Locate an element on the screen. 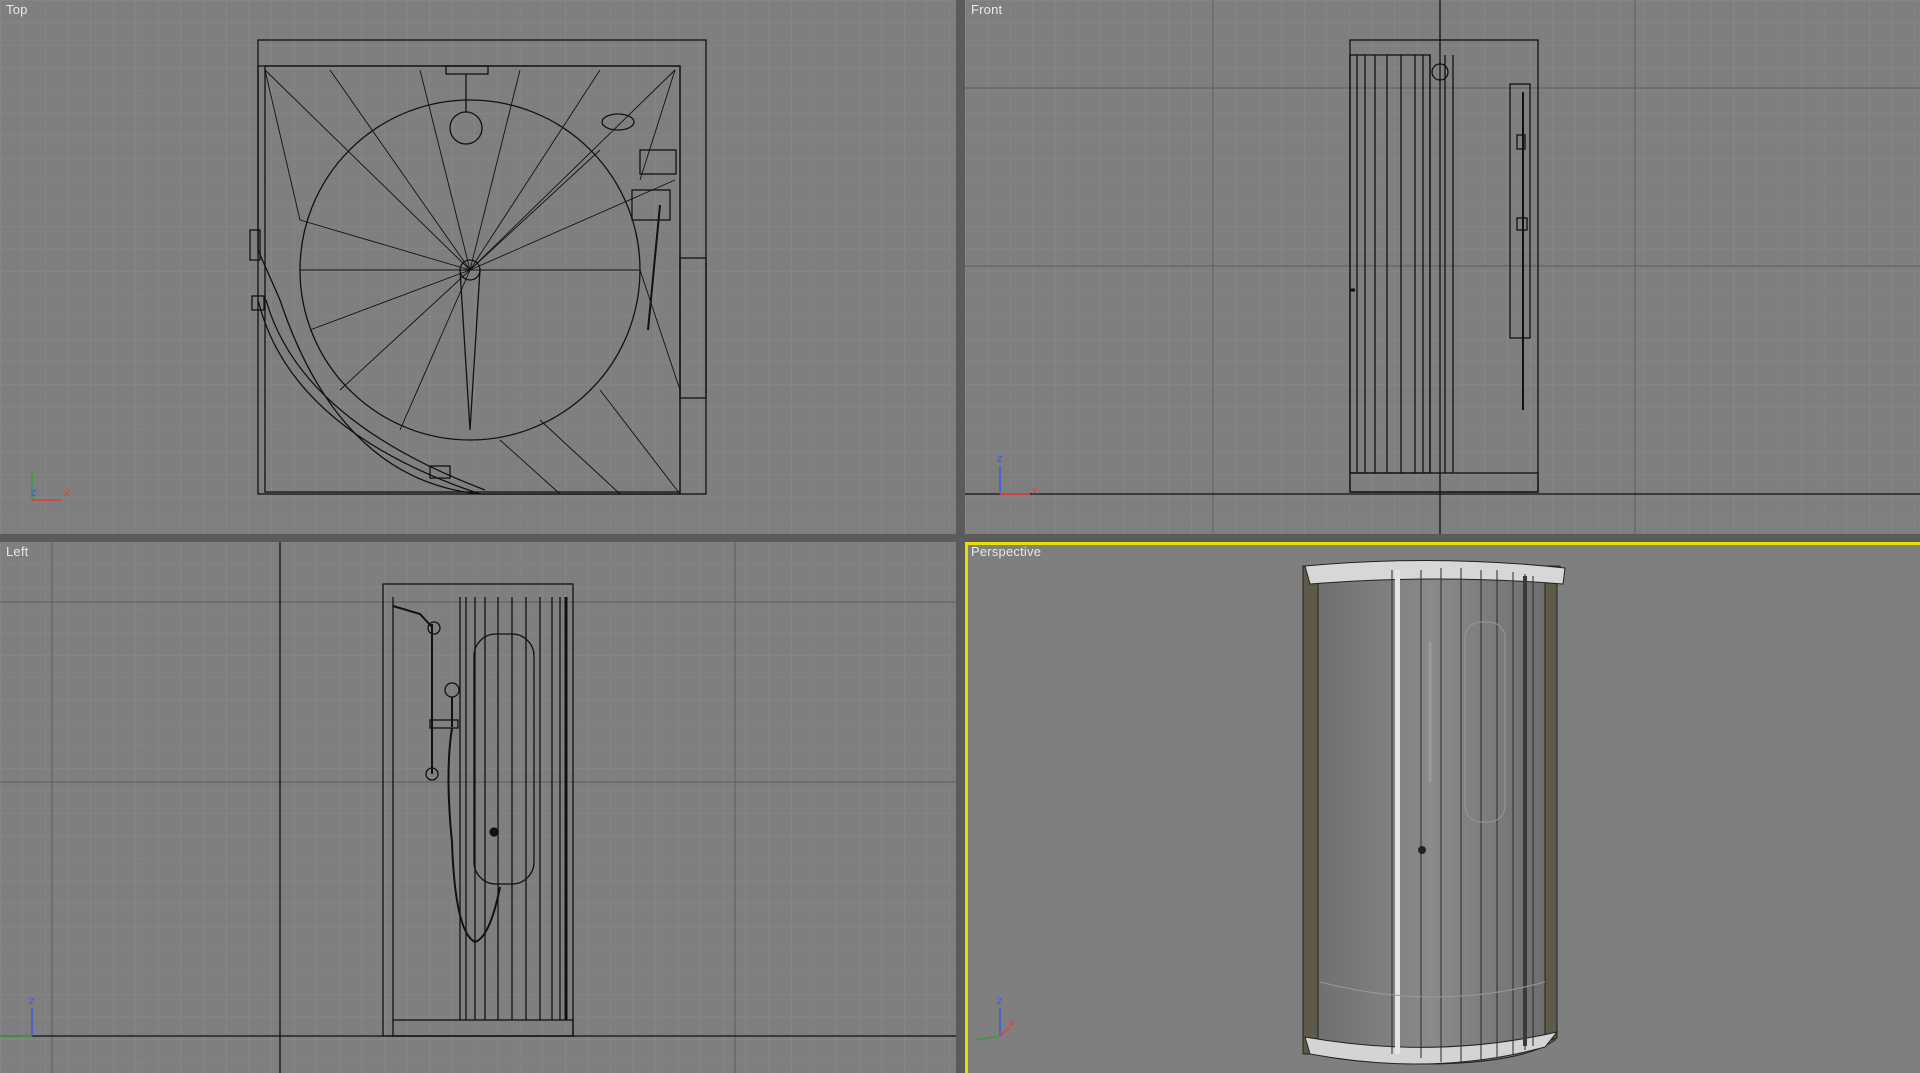 Image resolution: width=1920 pixels, height=1073 pixels. viewport-divider-horizontal is located at coordinates (960, 538).